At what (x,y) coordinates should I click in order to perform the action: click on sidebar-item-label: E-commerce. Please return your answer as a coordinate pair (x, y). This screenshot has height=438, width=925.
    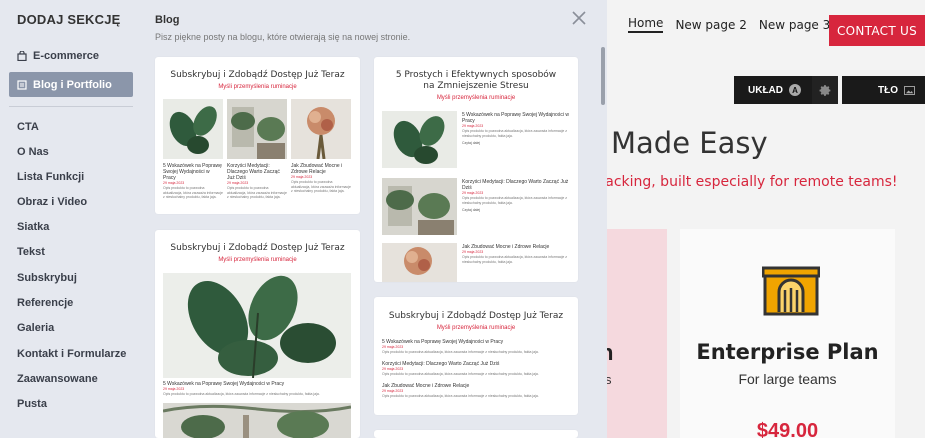
    Looking at the image, I should click on (66, 56).